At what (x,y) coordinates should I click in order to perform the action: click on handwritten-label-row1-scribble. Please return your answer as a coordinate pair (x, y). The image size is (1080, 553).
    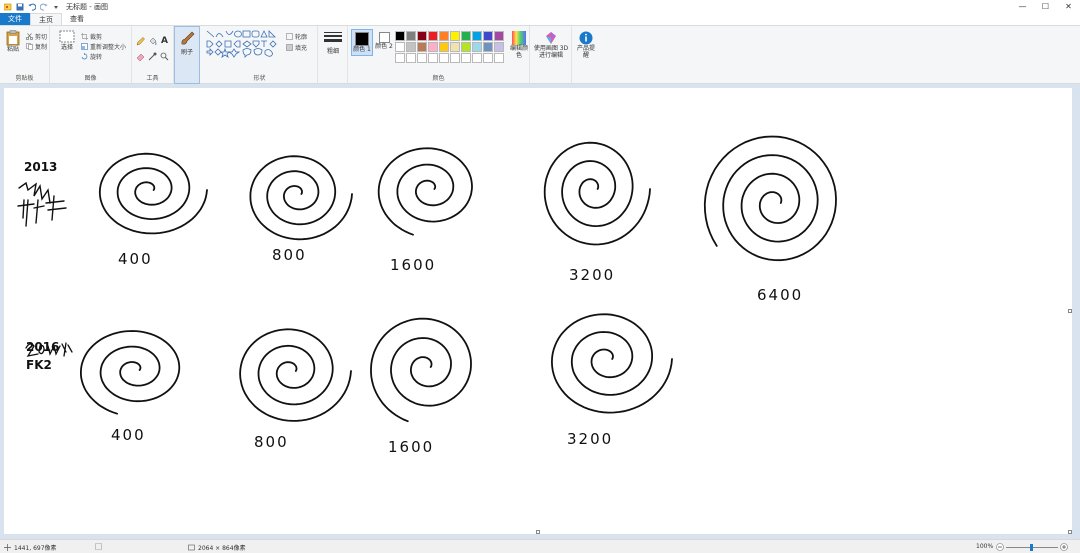
    Looking at the image, I should click on (42, 204).